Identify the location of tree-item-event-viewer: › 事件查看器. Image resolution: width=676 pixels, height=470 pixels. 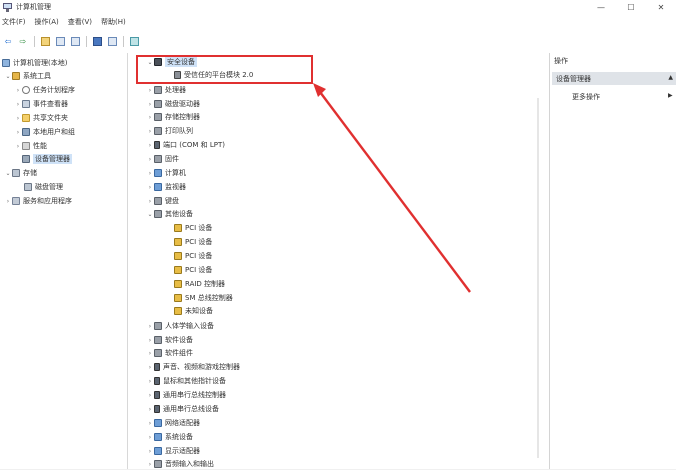
(41, 104).